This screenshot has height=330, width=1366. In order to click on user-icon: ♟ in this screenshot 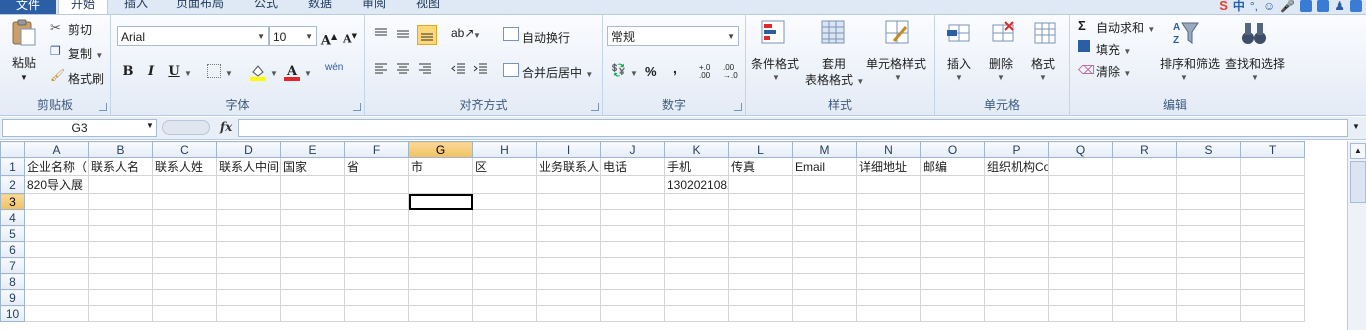, I will do `click(1339, 6)`.